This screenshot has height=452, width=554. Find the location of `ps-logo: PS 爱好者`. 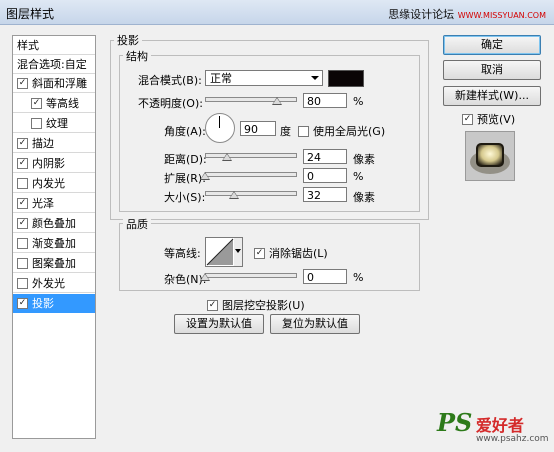

ps-logo: PS 爱好者 is located at coordinates (480, 422).